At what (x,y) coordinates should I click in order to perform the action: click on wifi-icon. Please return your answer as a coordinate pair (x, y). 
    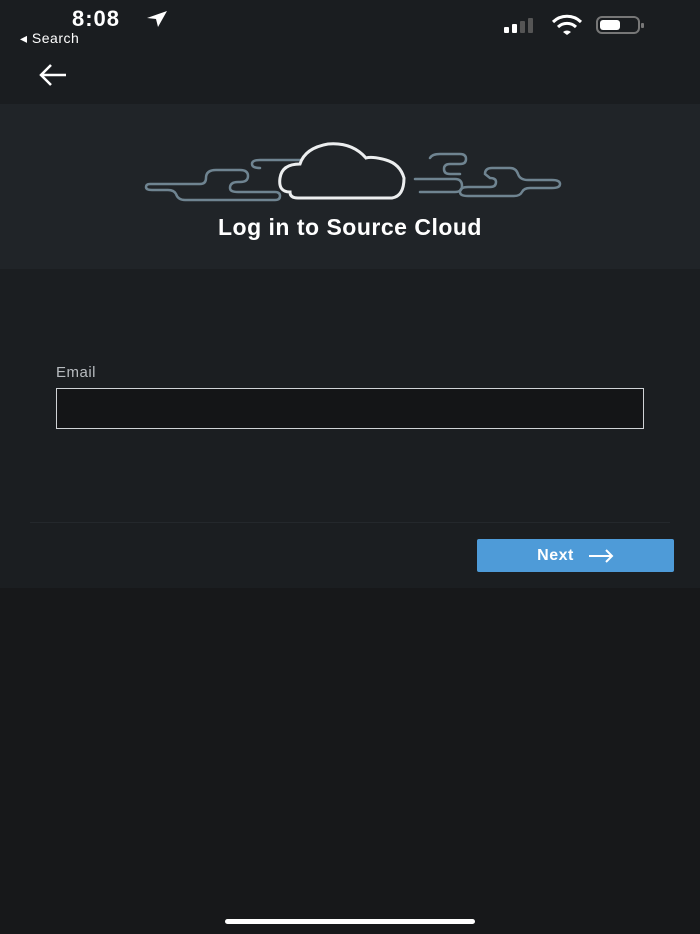
    Looking at the image, I should click on (567, 24).